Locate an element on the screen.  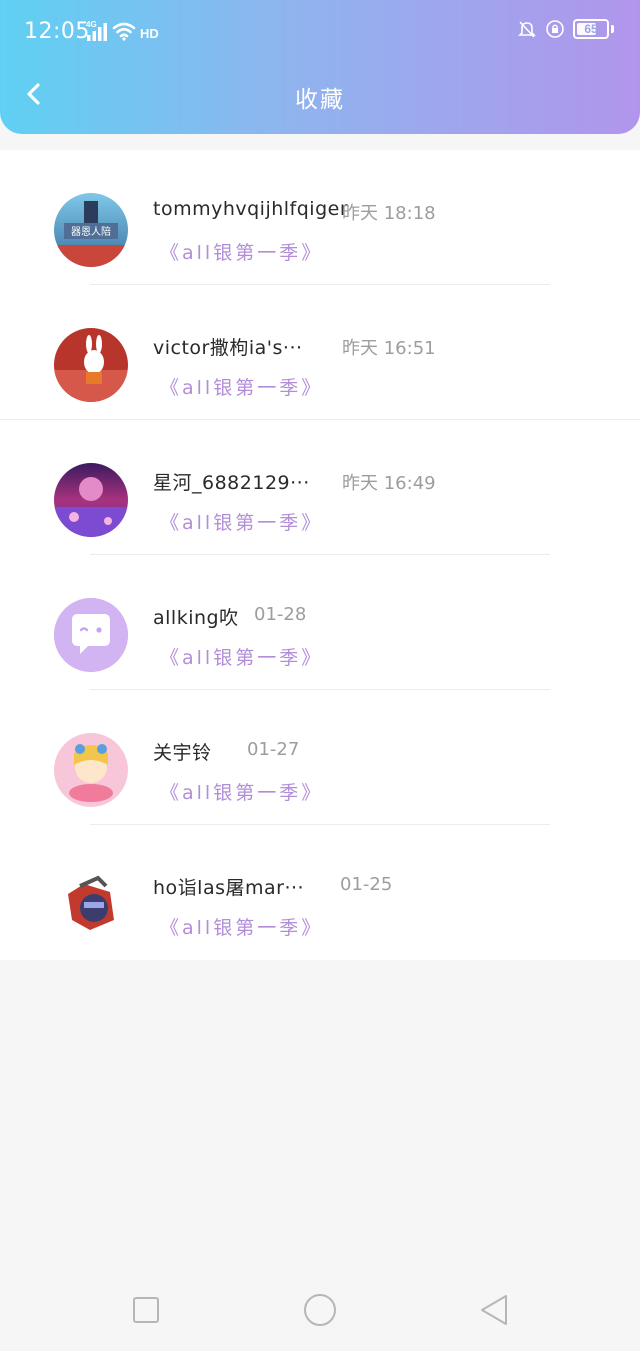
timestamp: 01-25 is located at coordinates (366, 884).